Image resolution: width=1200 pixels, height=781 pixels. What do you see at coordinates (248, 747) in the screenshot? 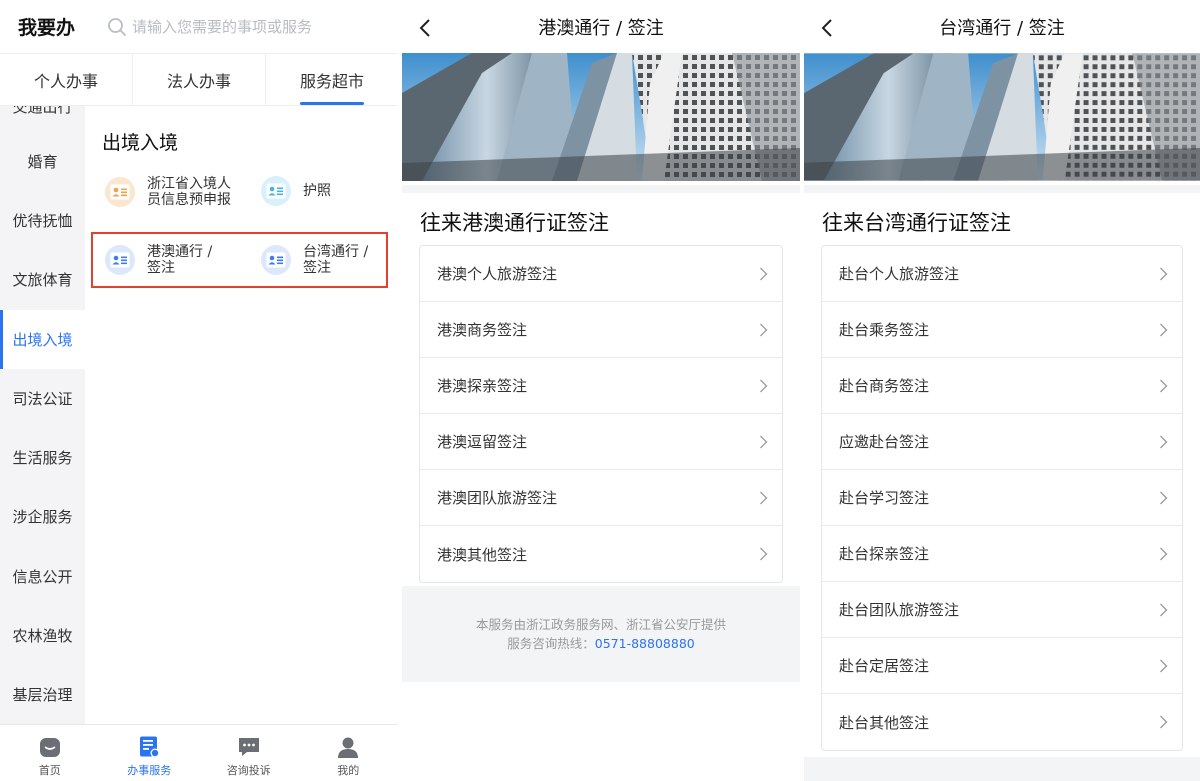
I see `chat-bubble-icon` at bounding box center [248, 747].